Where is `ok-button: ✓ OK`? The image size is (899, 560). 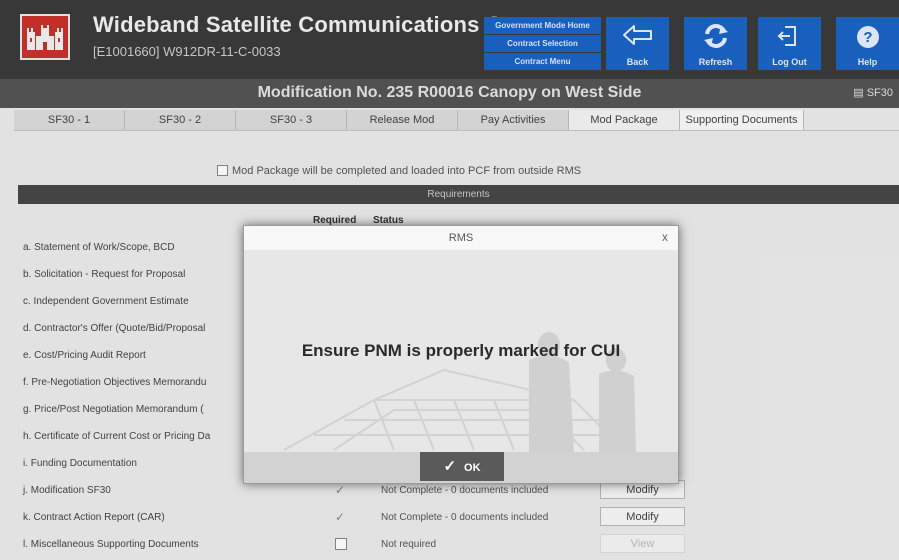 ok-button: ✓ OK is located at coordinates (462, 466).